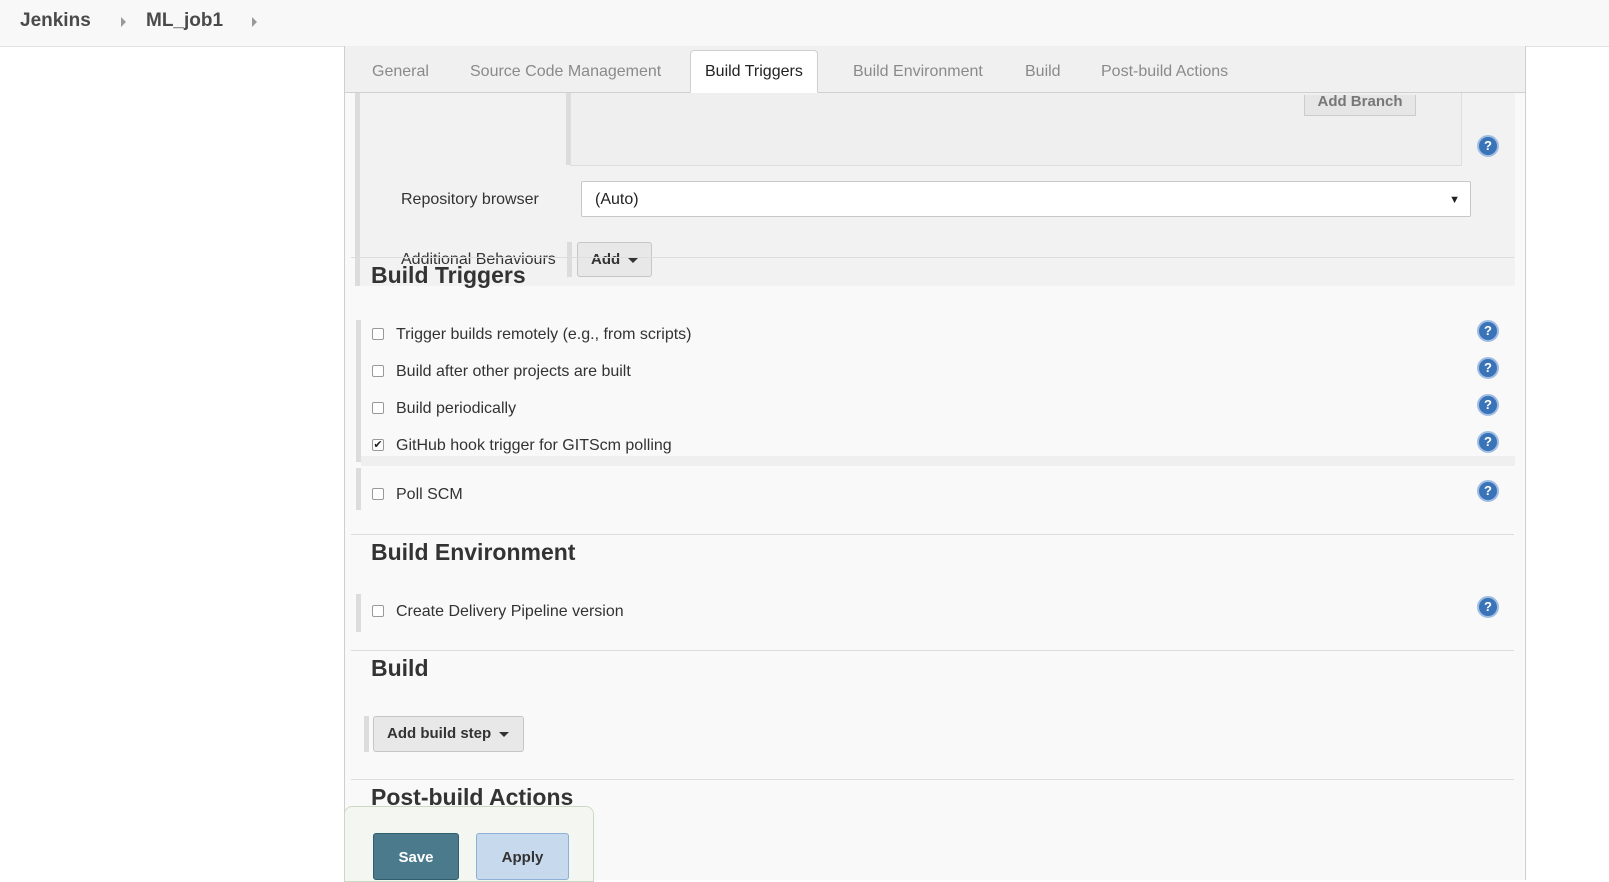 Image resolution: width=1609 pixels, height=882 pixels. Describe the element at coordinates (429, 494) in the screenshot. I see `poll-scm-label: Poll SCM` at that location.